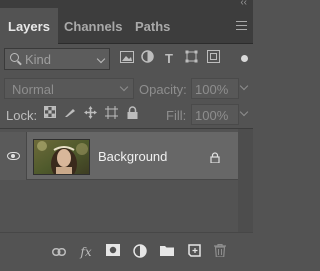 This screenshot has width=320, height=271. I want to click on layer-lock-icon, so click(215, 157).